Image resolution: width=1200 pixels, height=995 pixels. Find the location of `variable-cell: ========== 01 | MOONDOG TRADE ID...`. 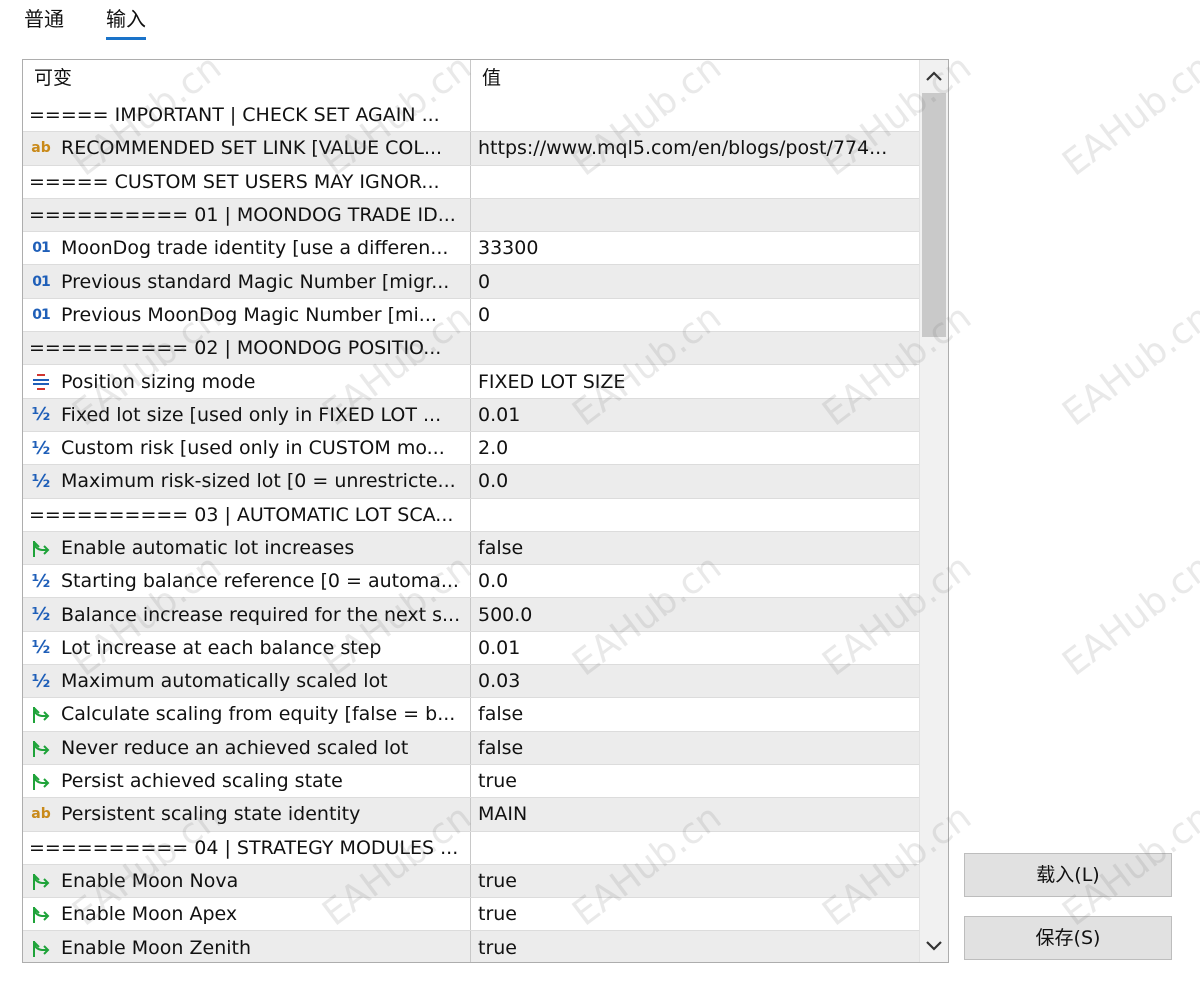

variable-cell: ========== 01 | MOONDOG TRADE ID... is located at coordinates (247, 215).